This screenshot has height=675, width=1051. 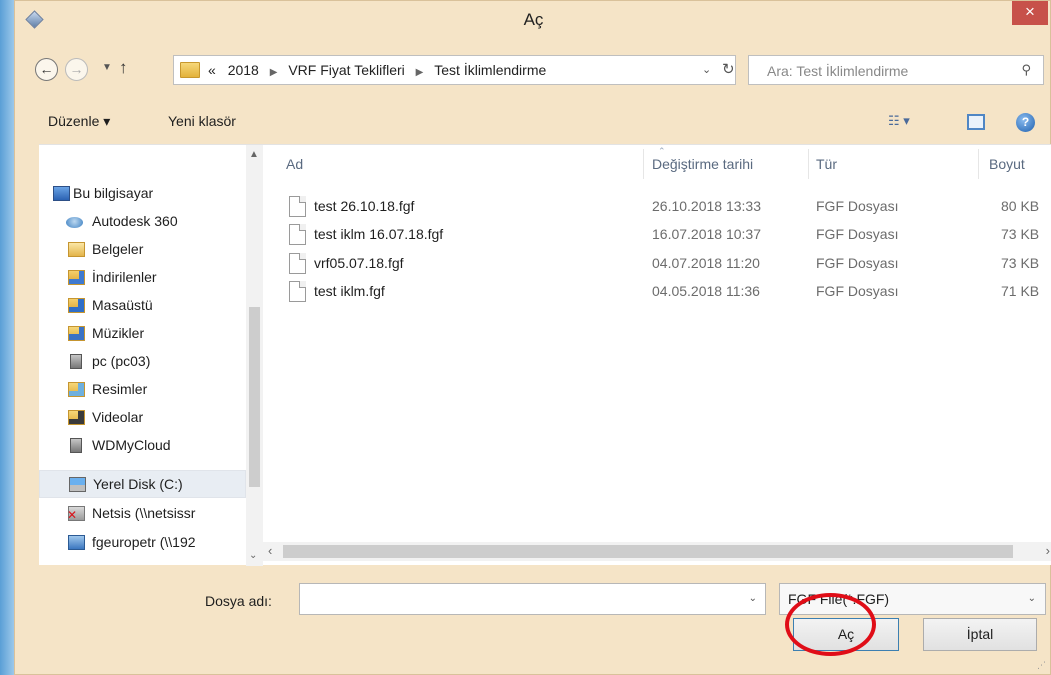 I want to click on nav-item-desktop: Masaüstü, so click(x=142, y=306).